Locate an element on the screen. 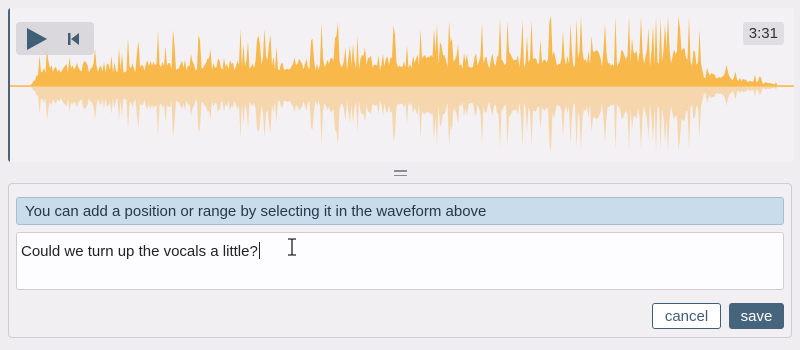  resize-handle is located at coordinates (400, 174).